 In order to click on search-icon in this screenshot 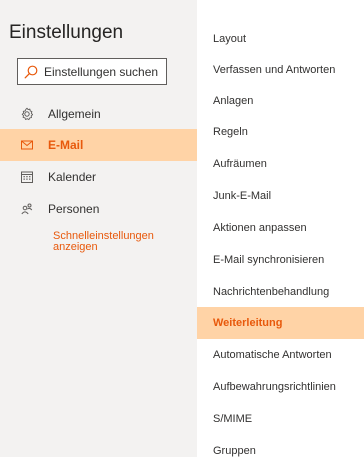, I will do `click(31, 71)`.